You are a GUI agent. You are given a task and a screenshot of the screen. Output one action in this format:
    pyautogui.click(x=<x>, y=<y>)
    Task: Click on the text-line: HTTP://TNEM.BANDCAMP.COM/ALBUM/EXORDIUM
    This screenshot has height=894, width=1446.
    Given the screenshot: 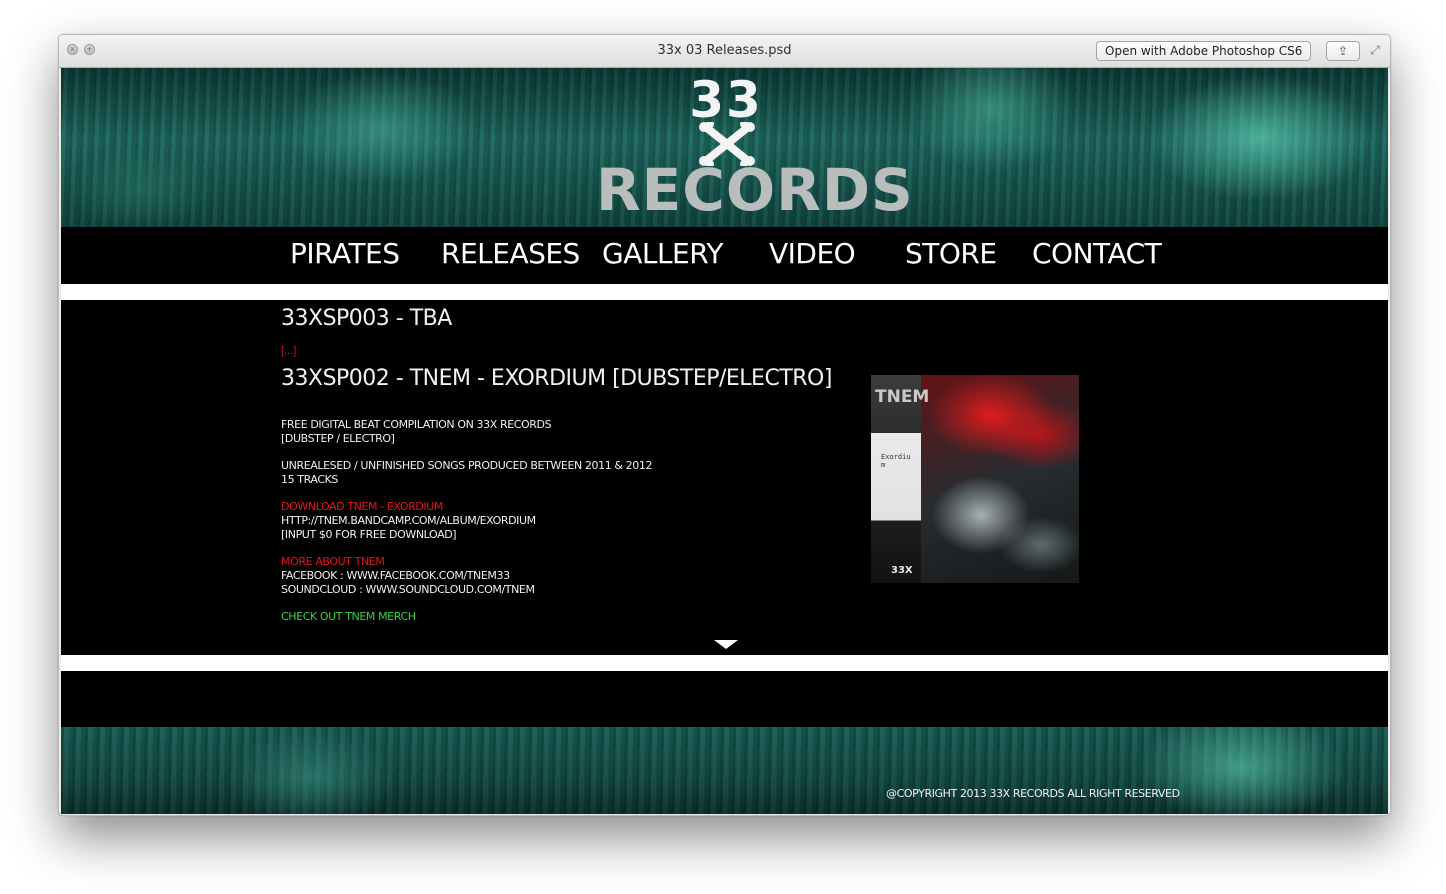 What is the action you would take?
    pyautogui.click(x=561, y=521)
    